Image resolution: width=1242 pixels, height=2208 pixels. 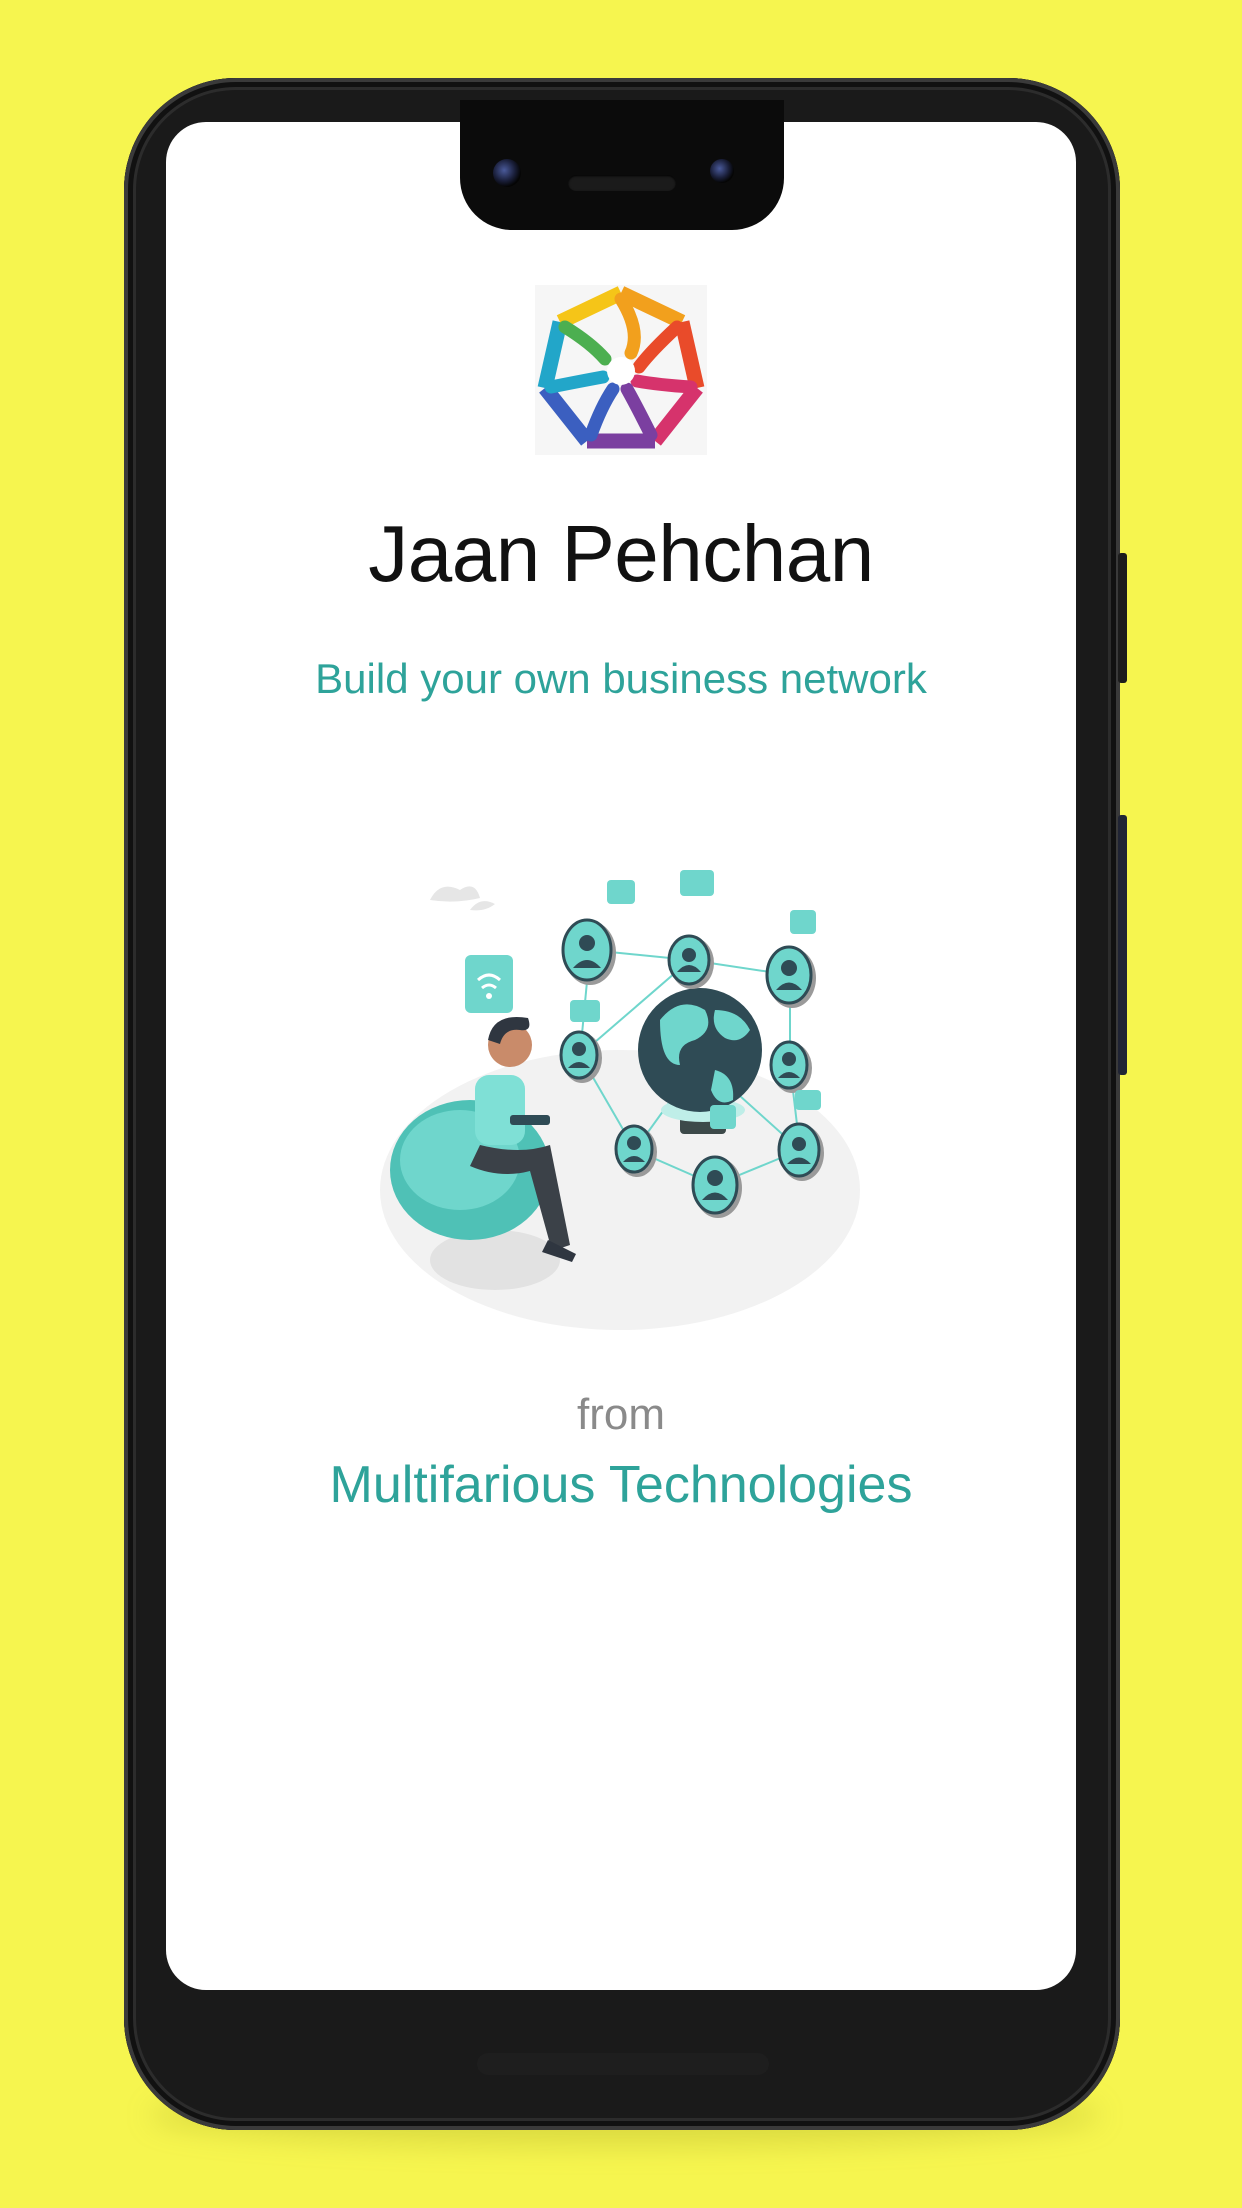 What do you see at coordinates (621, 1414) in the screenshot?
I see `from-label: from` at bounding box center [621, 1414].